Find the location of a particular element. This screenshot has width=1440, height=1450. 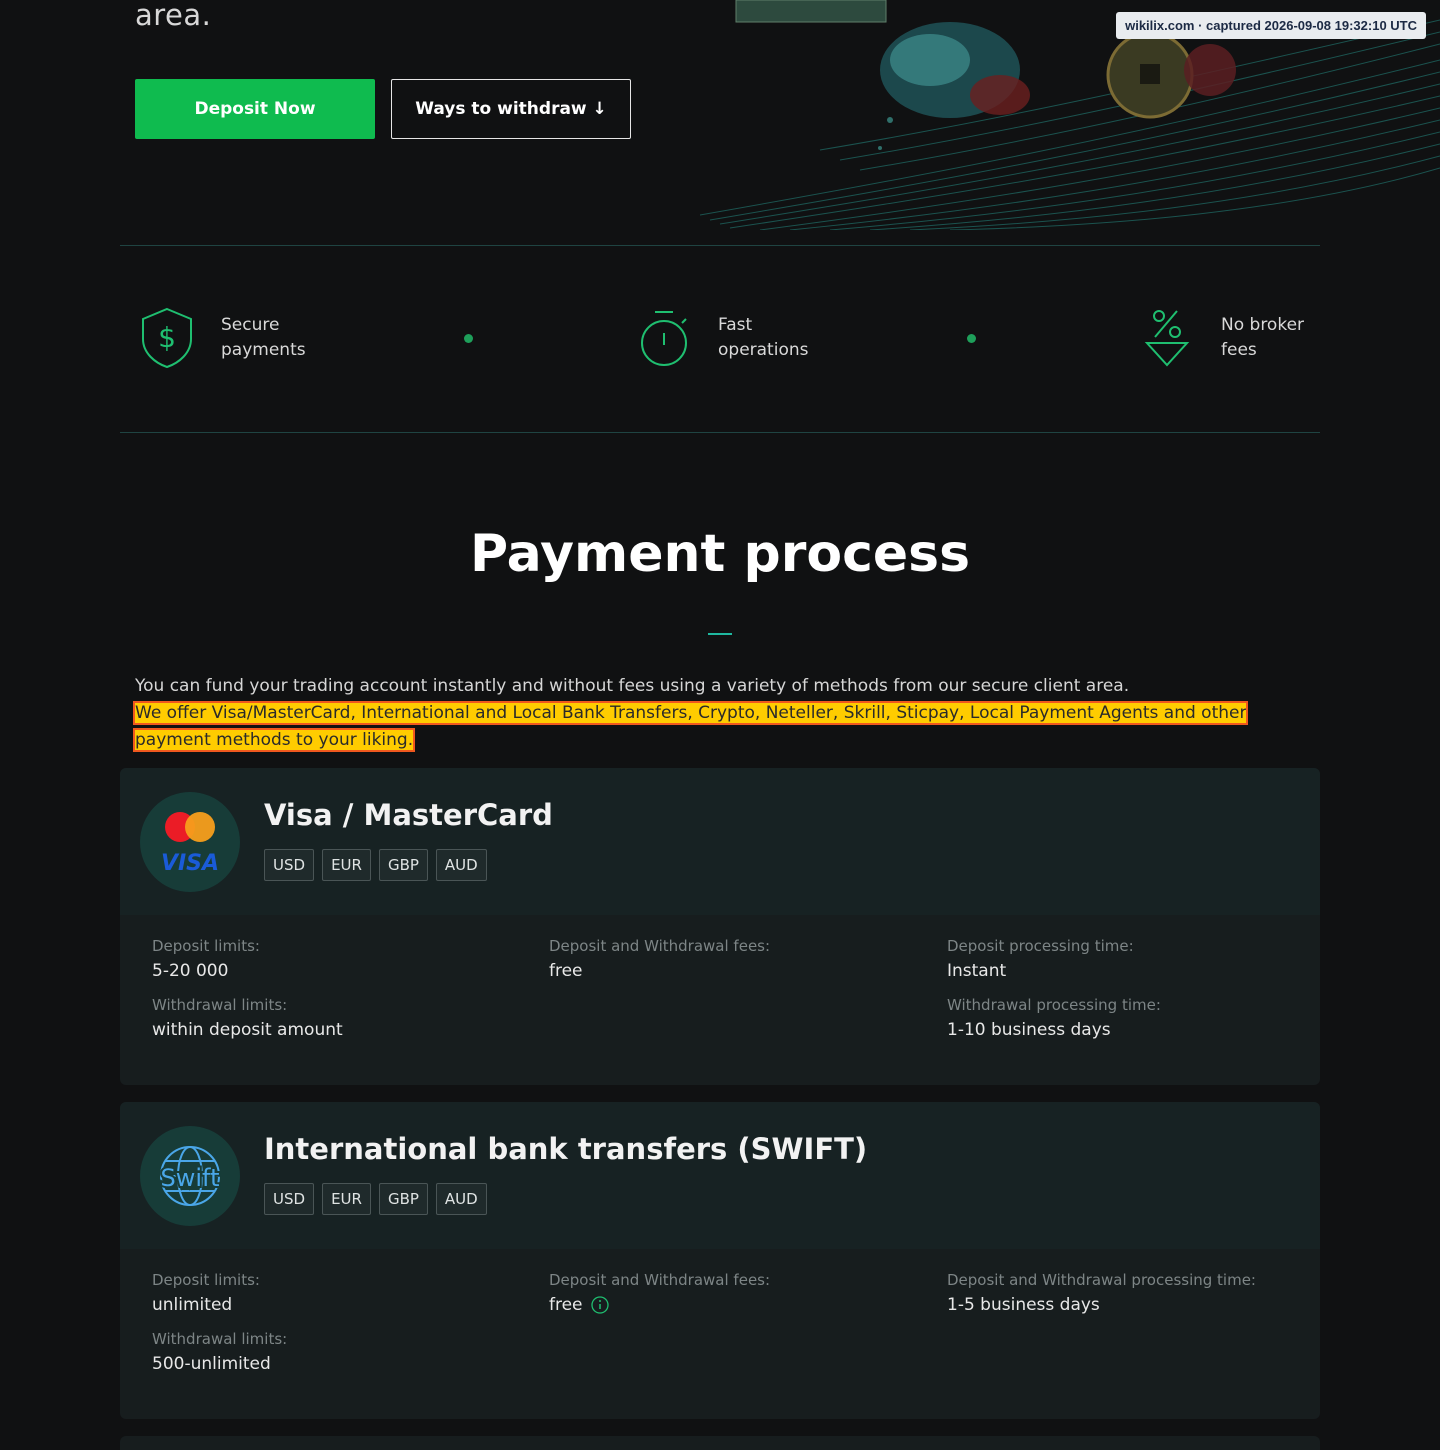

field-value: unlimited is located at coordinates (192, 1305).